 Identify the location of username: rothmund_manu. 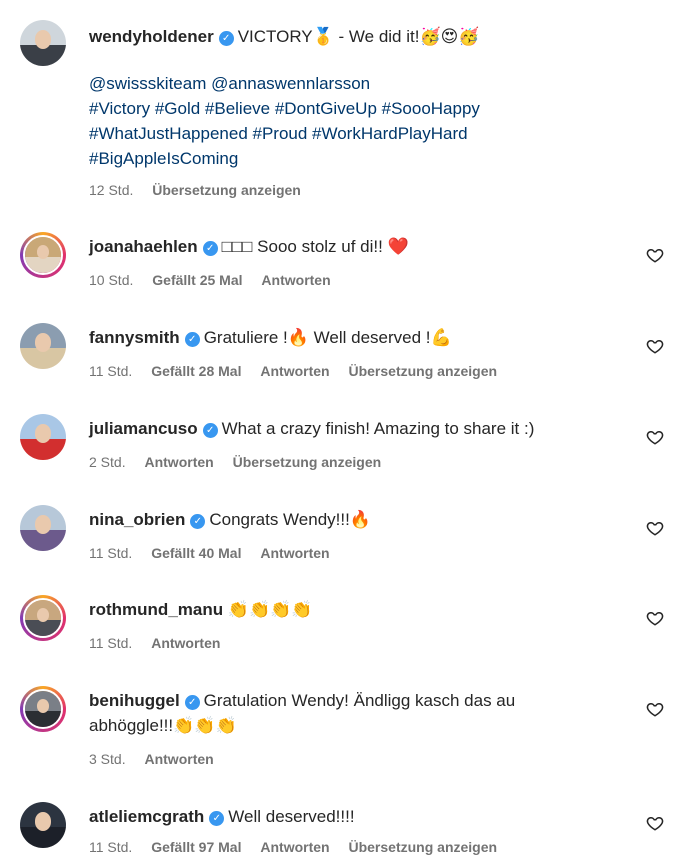
(156, 609).